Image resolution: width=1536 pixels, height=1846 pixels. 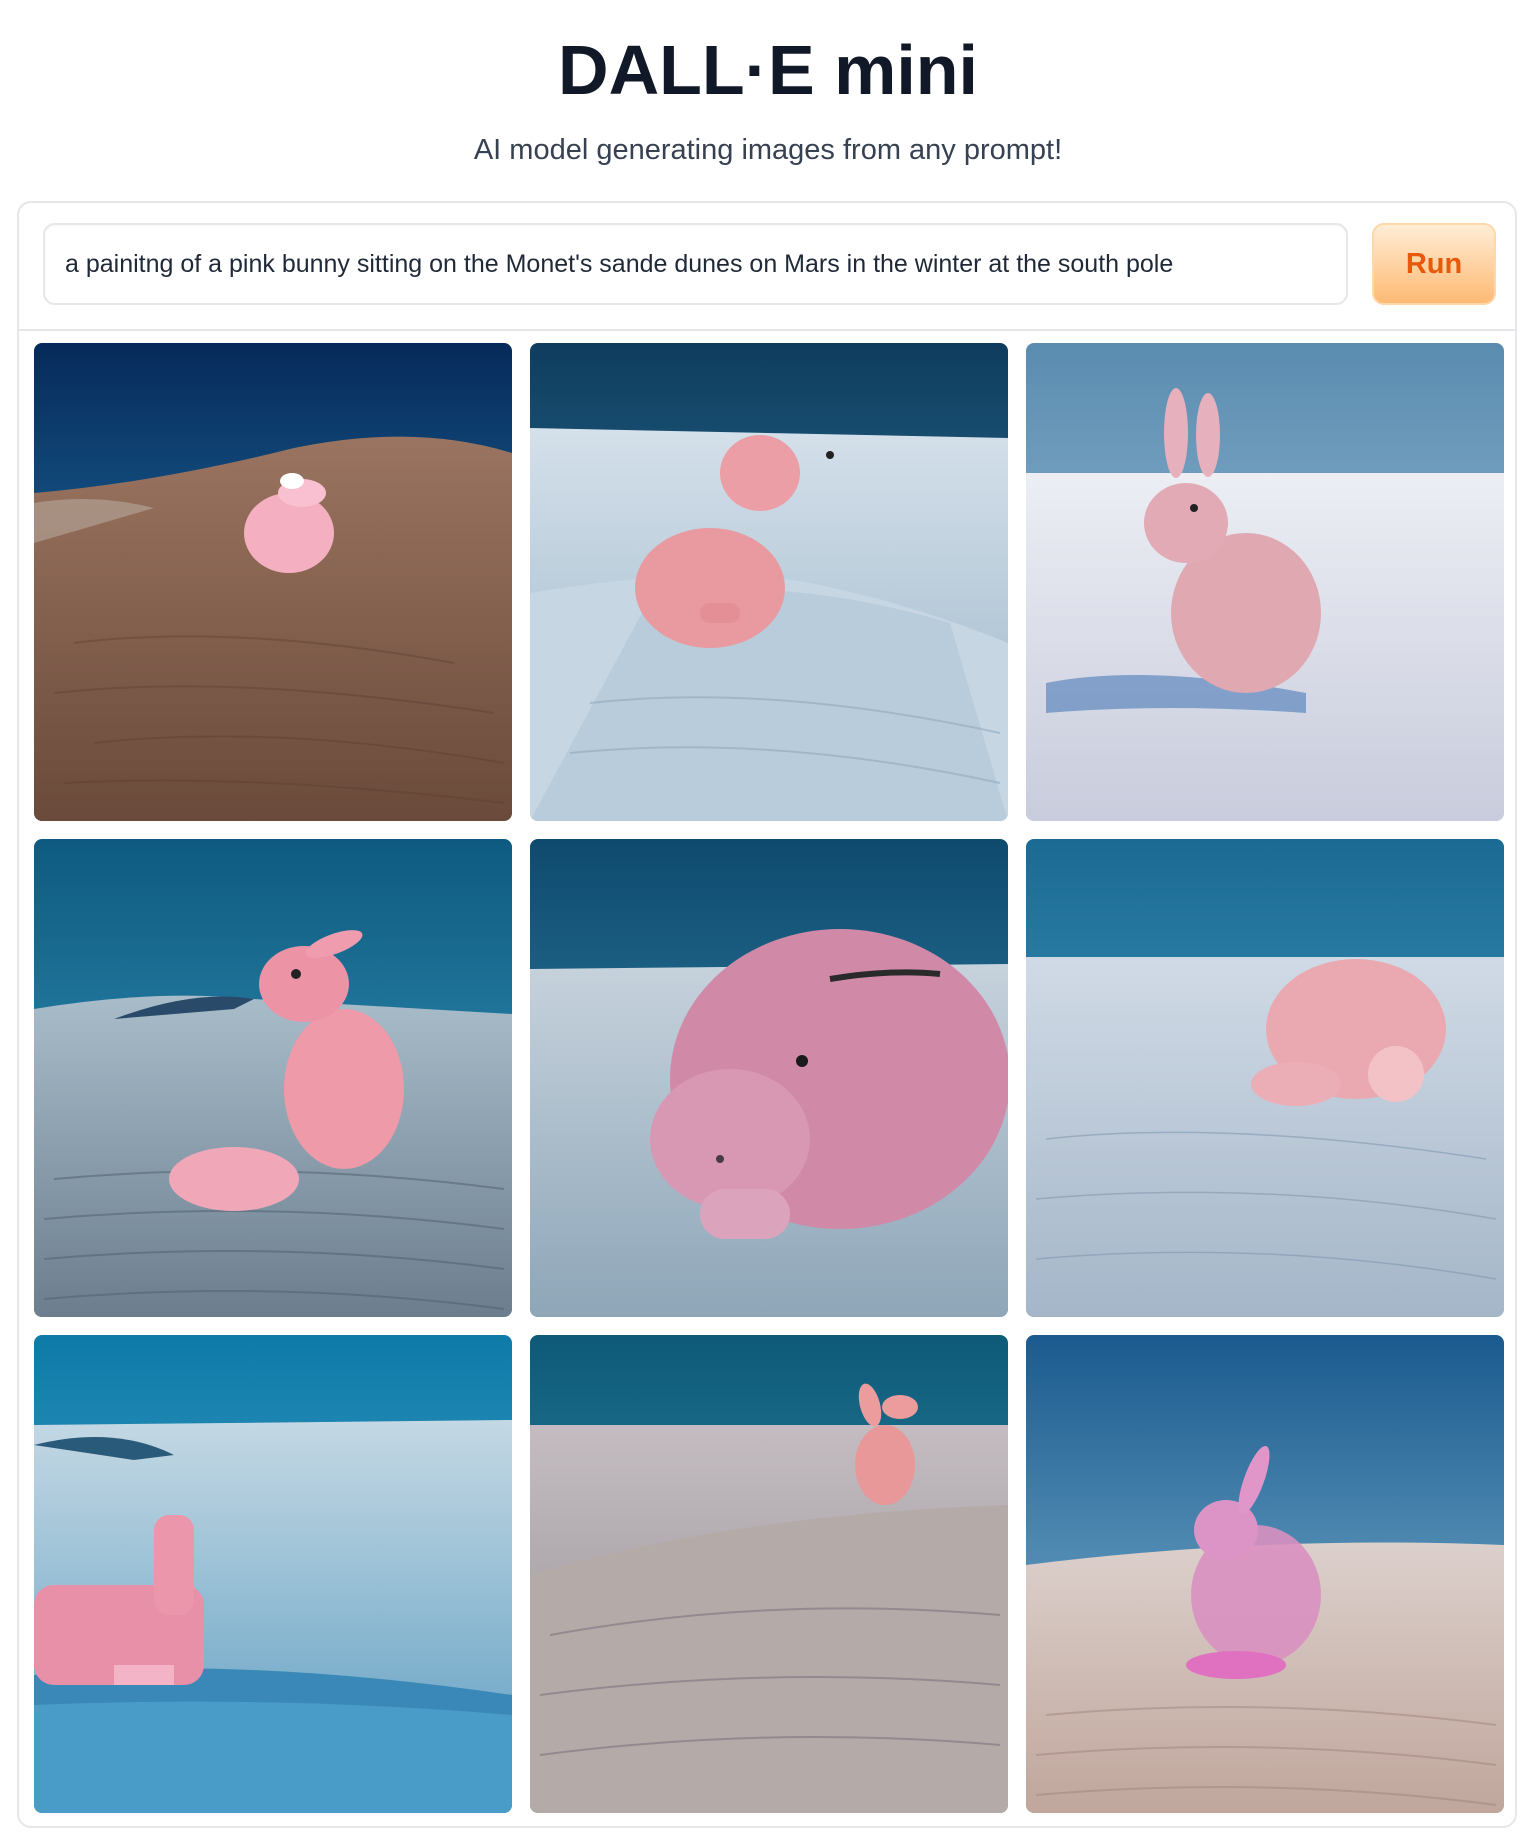 I want to click on generated-image-5-picture, so click(x=769, y=1078).